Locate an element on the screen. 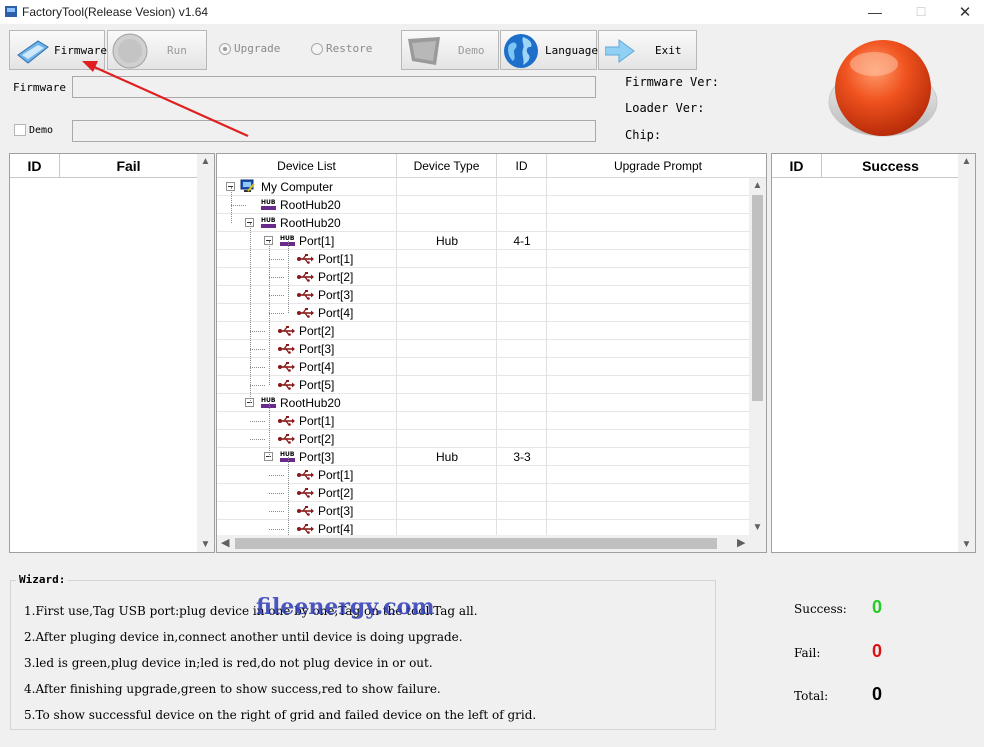 Image resolution: width=984 pixels, height=747 pixels. maximize-button: ☐ is located at coordinates (921, 12).